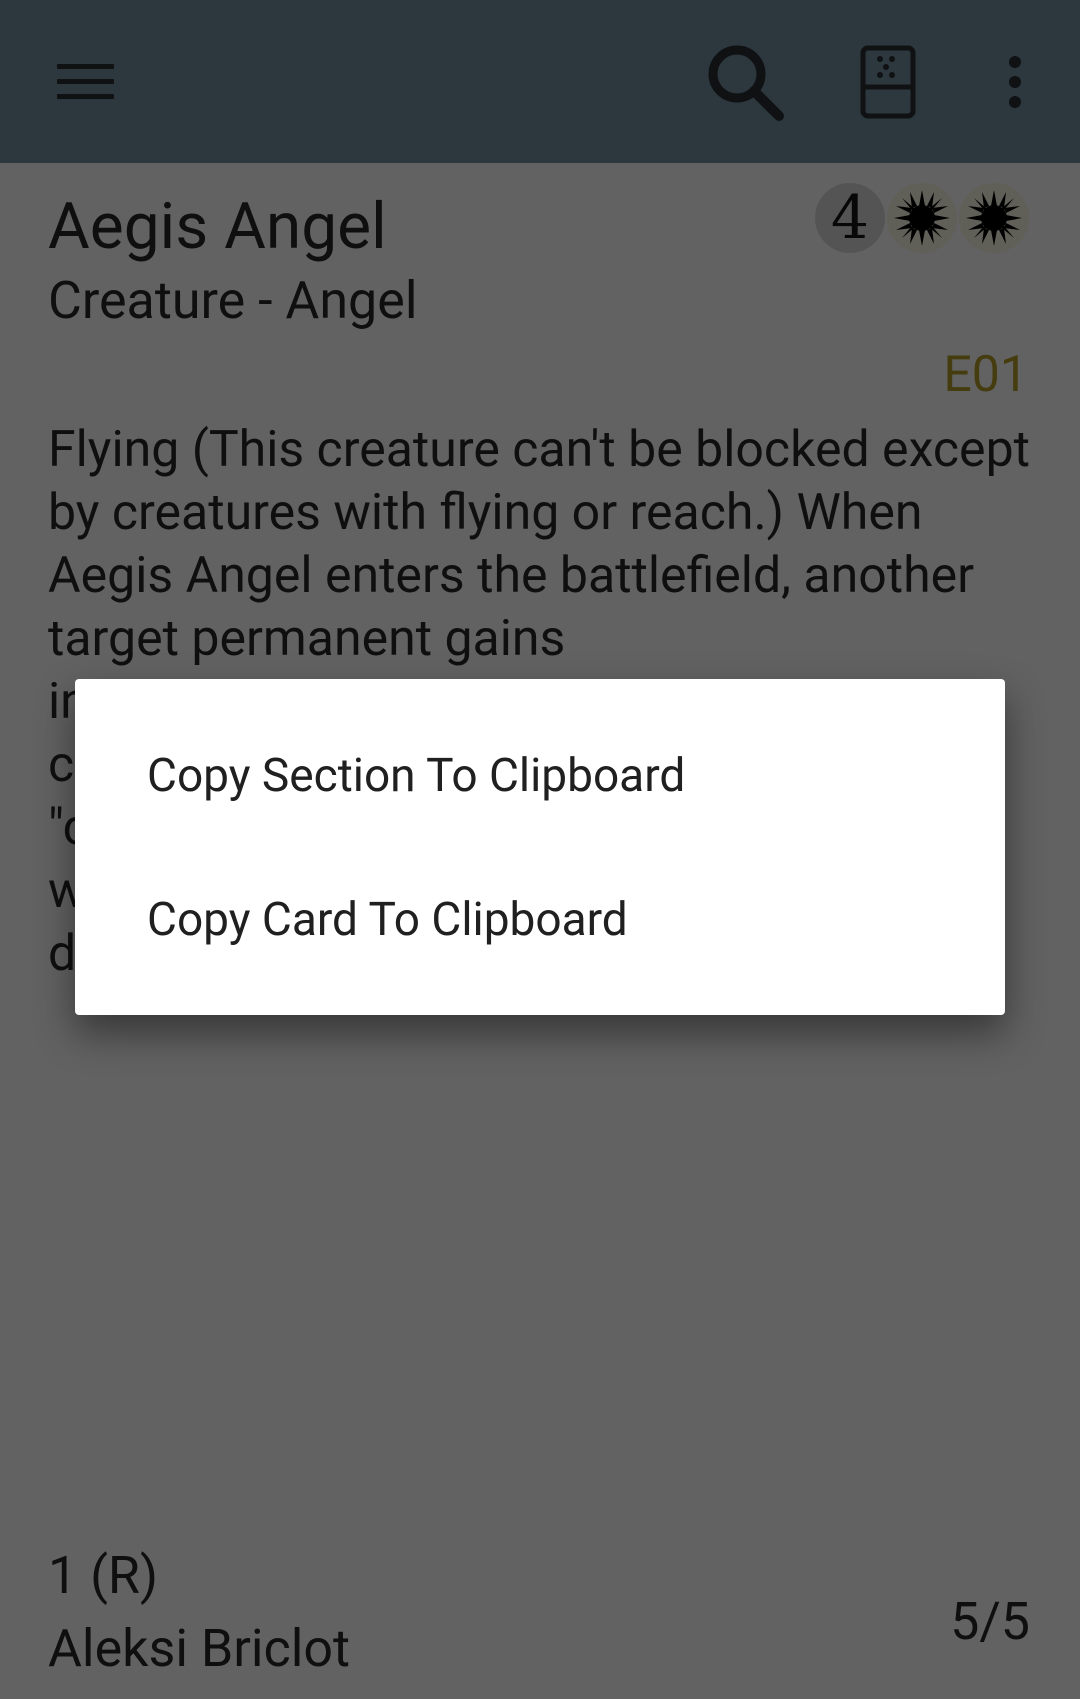 The height and width of the screenshot is (1699, 1080). I want to click on copy-card-button: Copy Card To Clipboard, so click(540, 920).